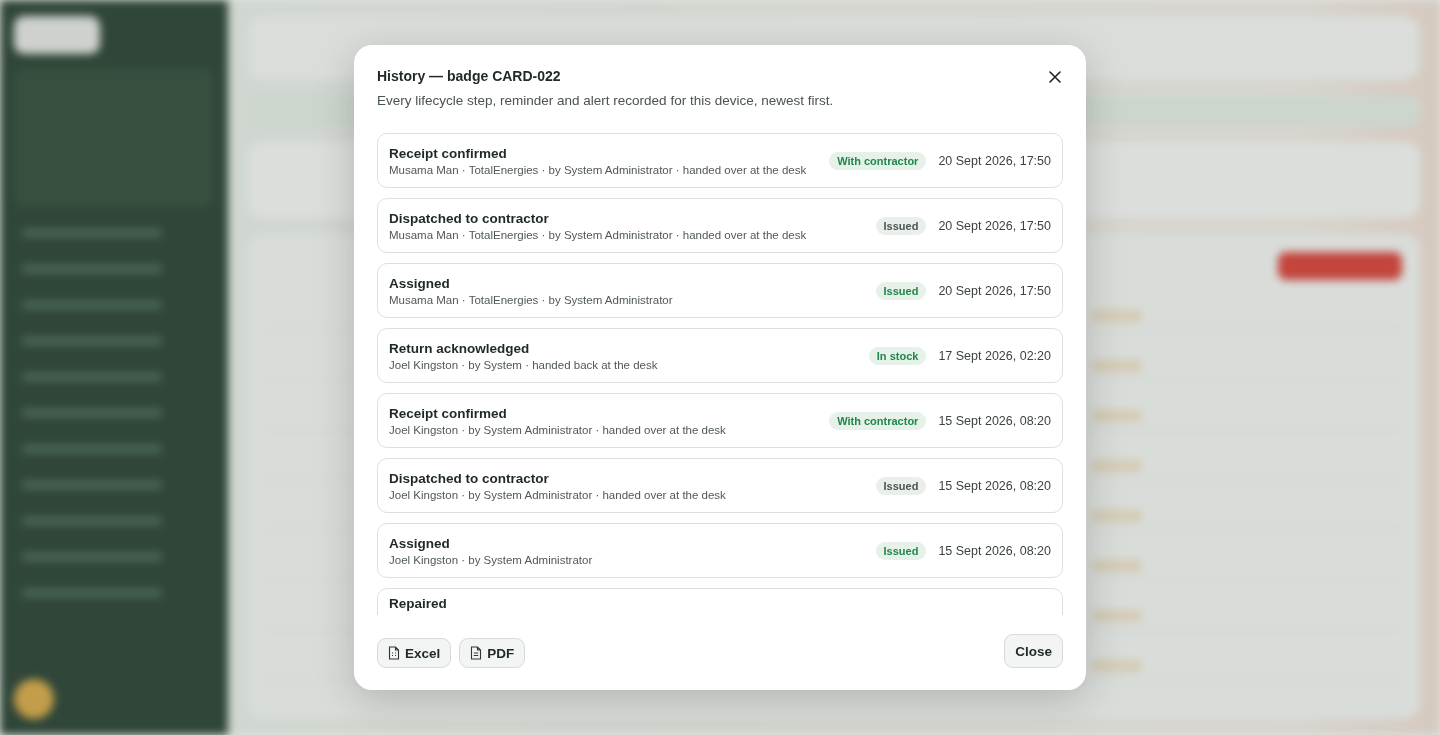  I want to click on pdf-export-button: PDF, so click(492, 653).